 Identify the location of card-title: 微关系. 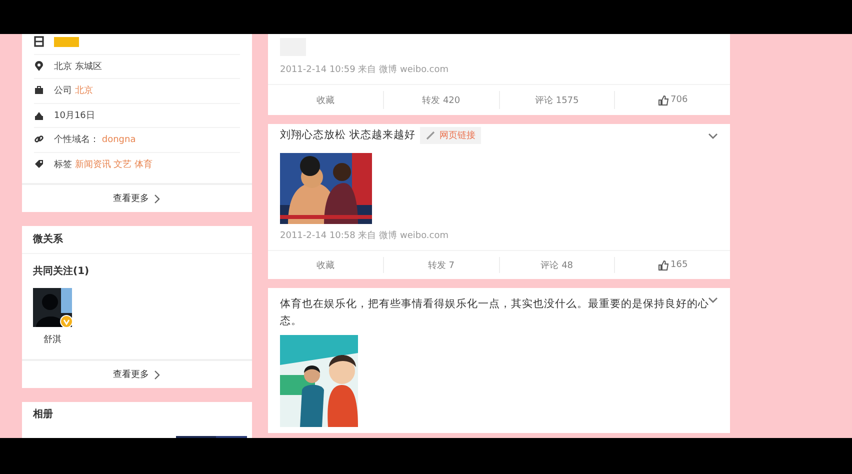
(137, 240).